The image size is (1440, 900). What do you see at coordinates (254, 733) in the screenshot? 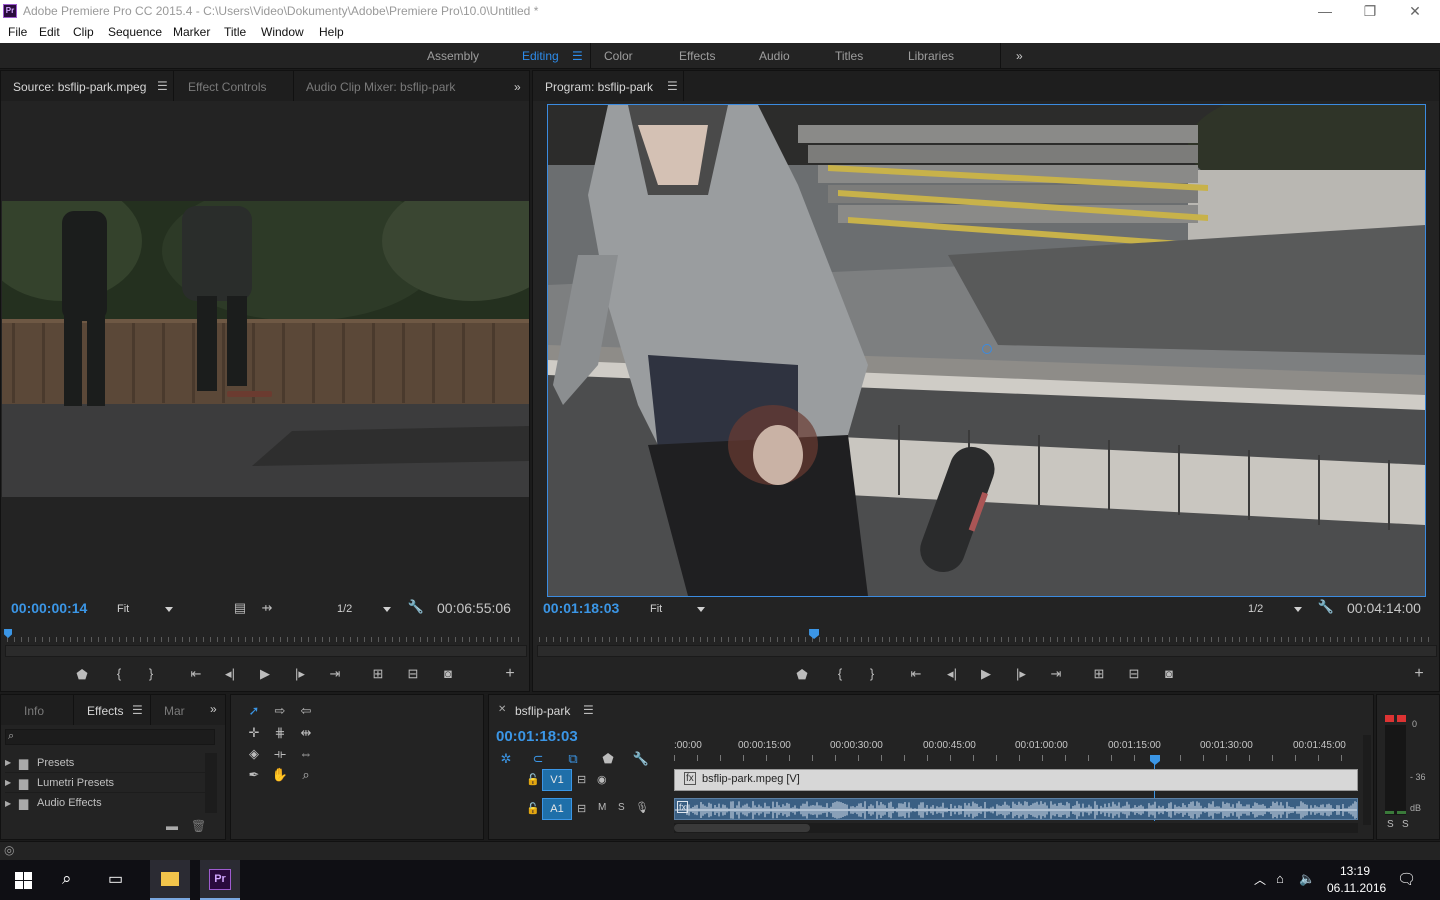
I see `ripple-edit-tool-icon: ✛` at bounding box center [254, 733].